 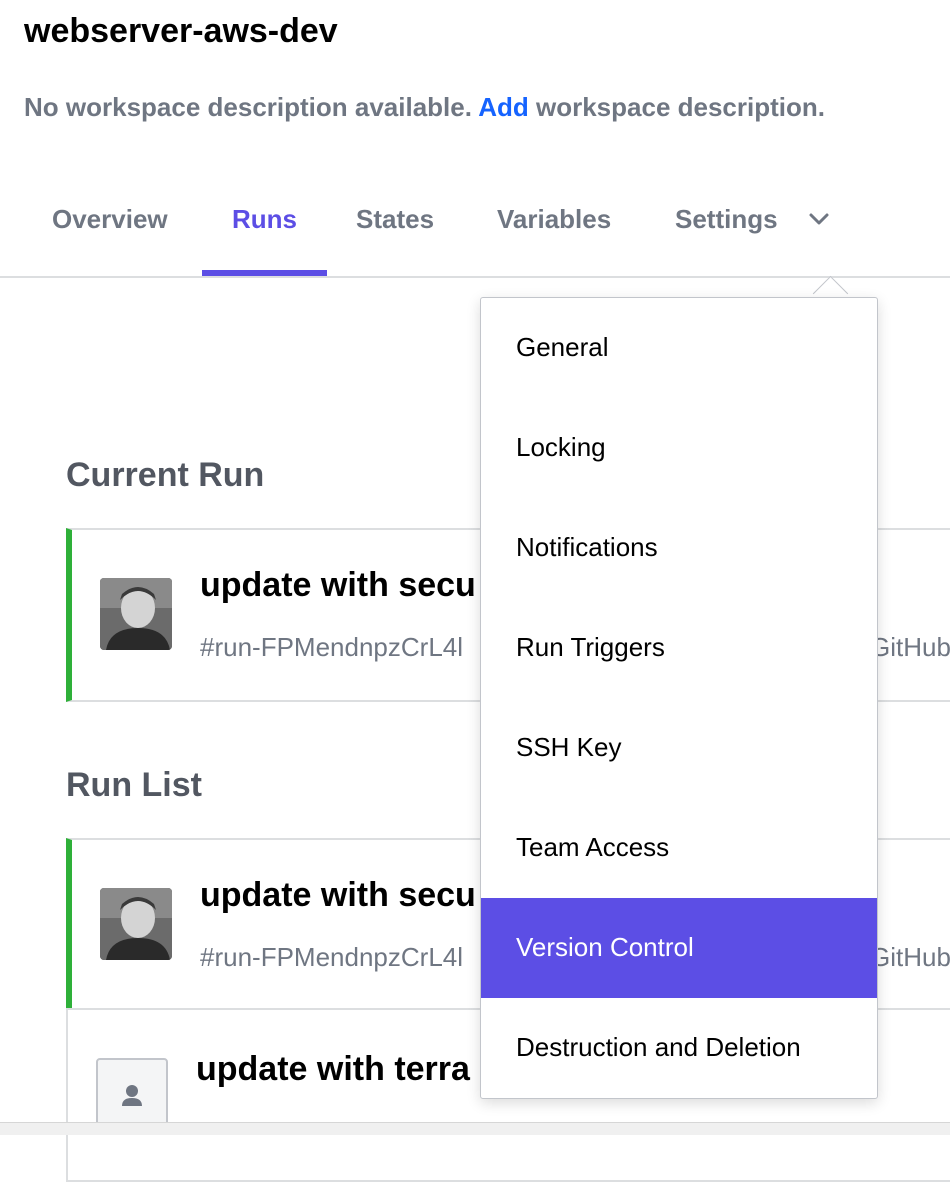 I want to click on menu-item-run-triggers: Run Triggers, so click(x=679, y=648).